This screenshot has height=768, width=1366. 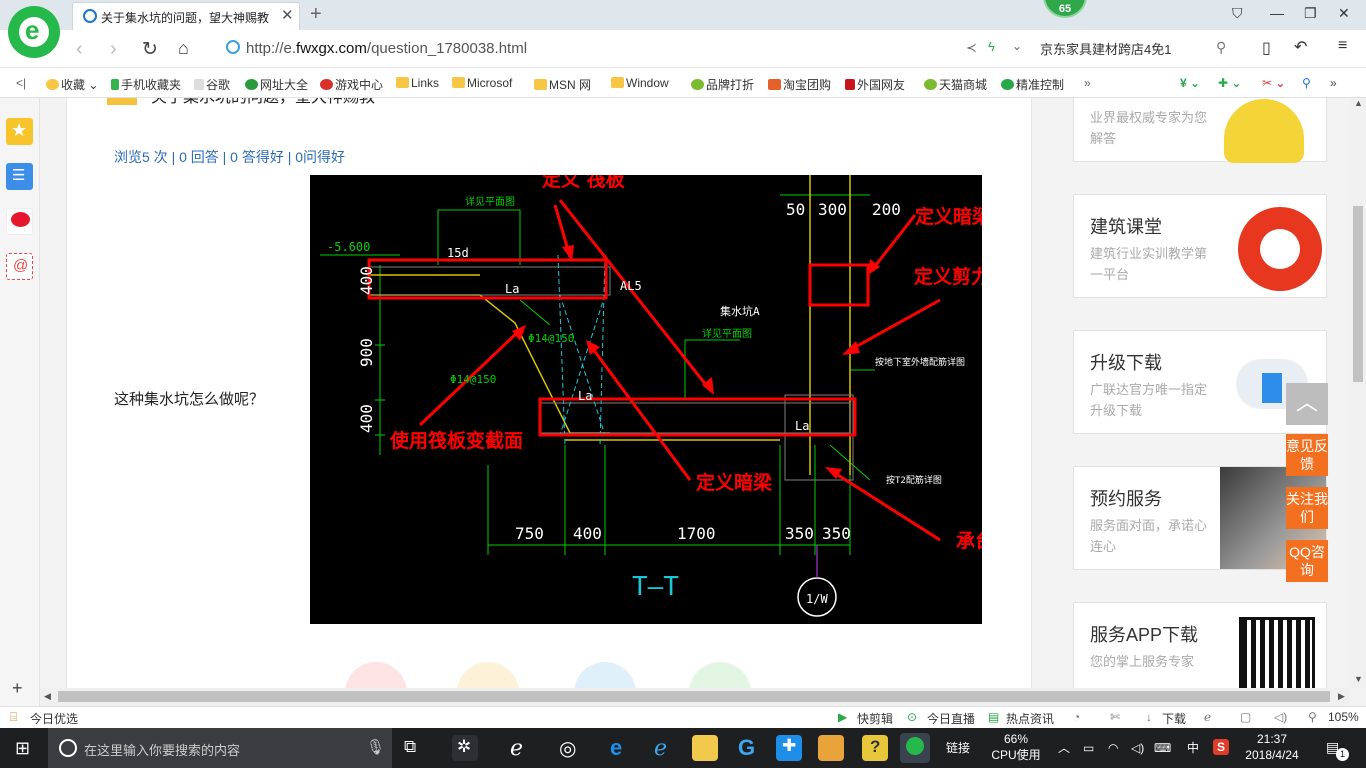 I want to click on sidebar-toggle-icon: <|, so click(x=21, y=83).